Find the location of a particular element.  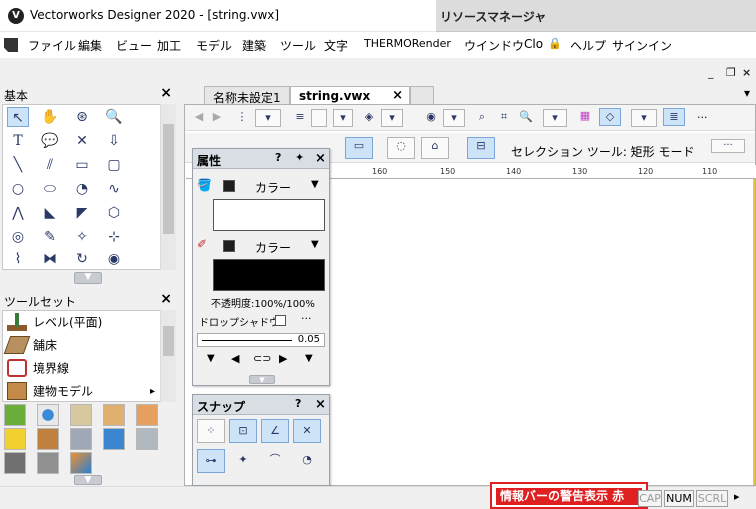

snap-close-button: × is located at coordinates (320, 404).